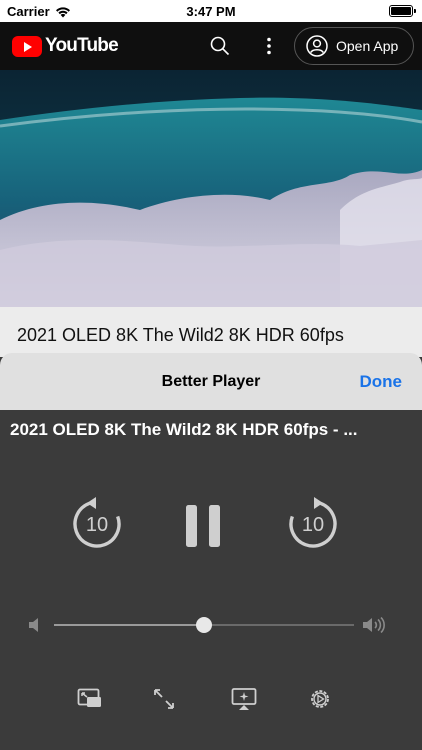 Image resolution: width=422 pixels, height=750 pixels. What do you see at coordinates (381, 382) in the screenshot?
I see `done-button: Done` at bounding box center [381, 382].